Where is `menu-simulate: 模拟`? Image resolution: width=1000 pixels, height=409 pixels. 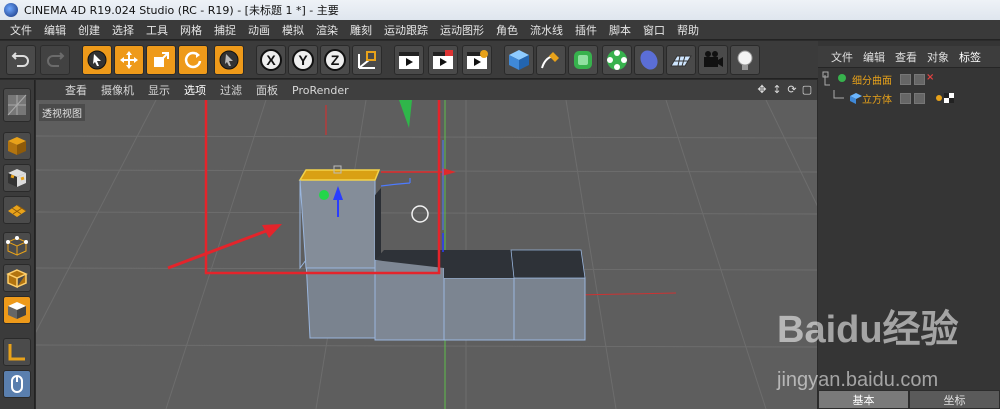
menu-simulate: 模拟 is located at coordinates (293, 30).